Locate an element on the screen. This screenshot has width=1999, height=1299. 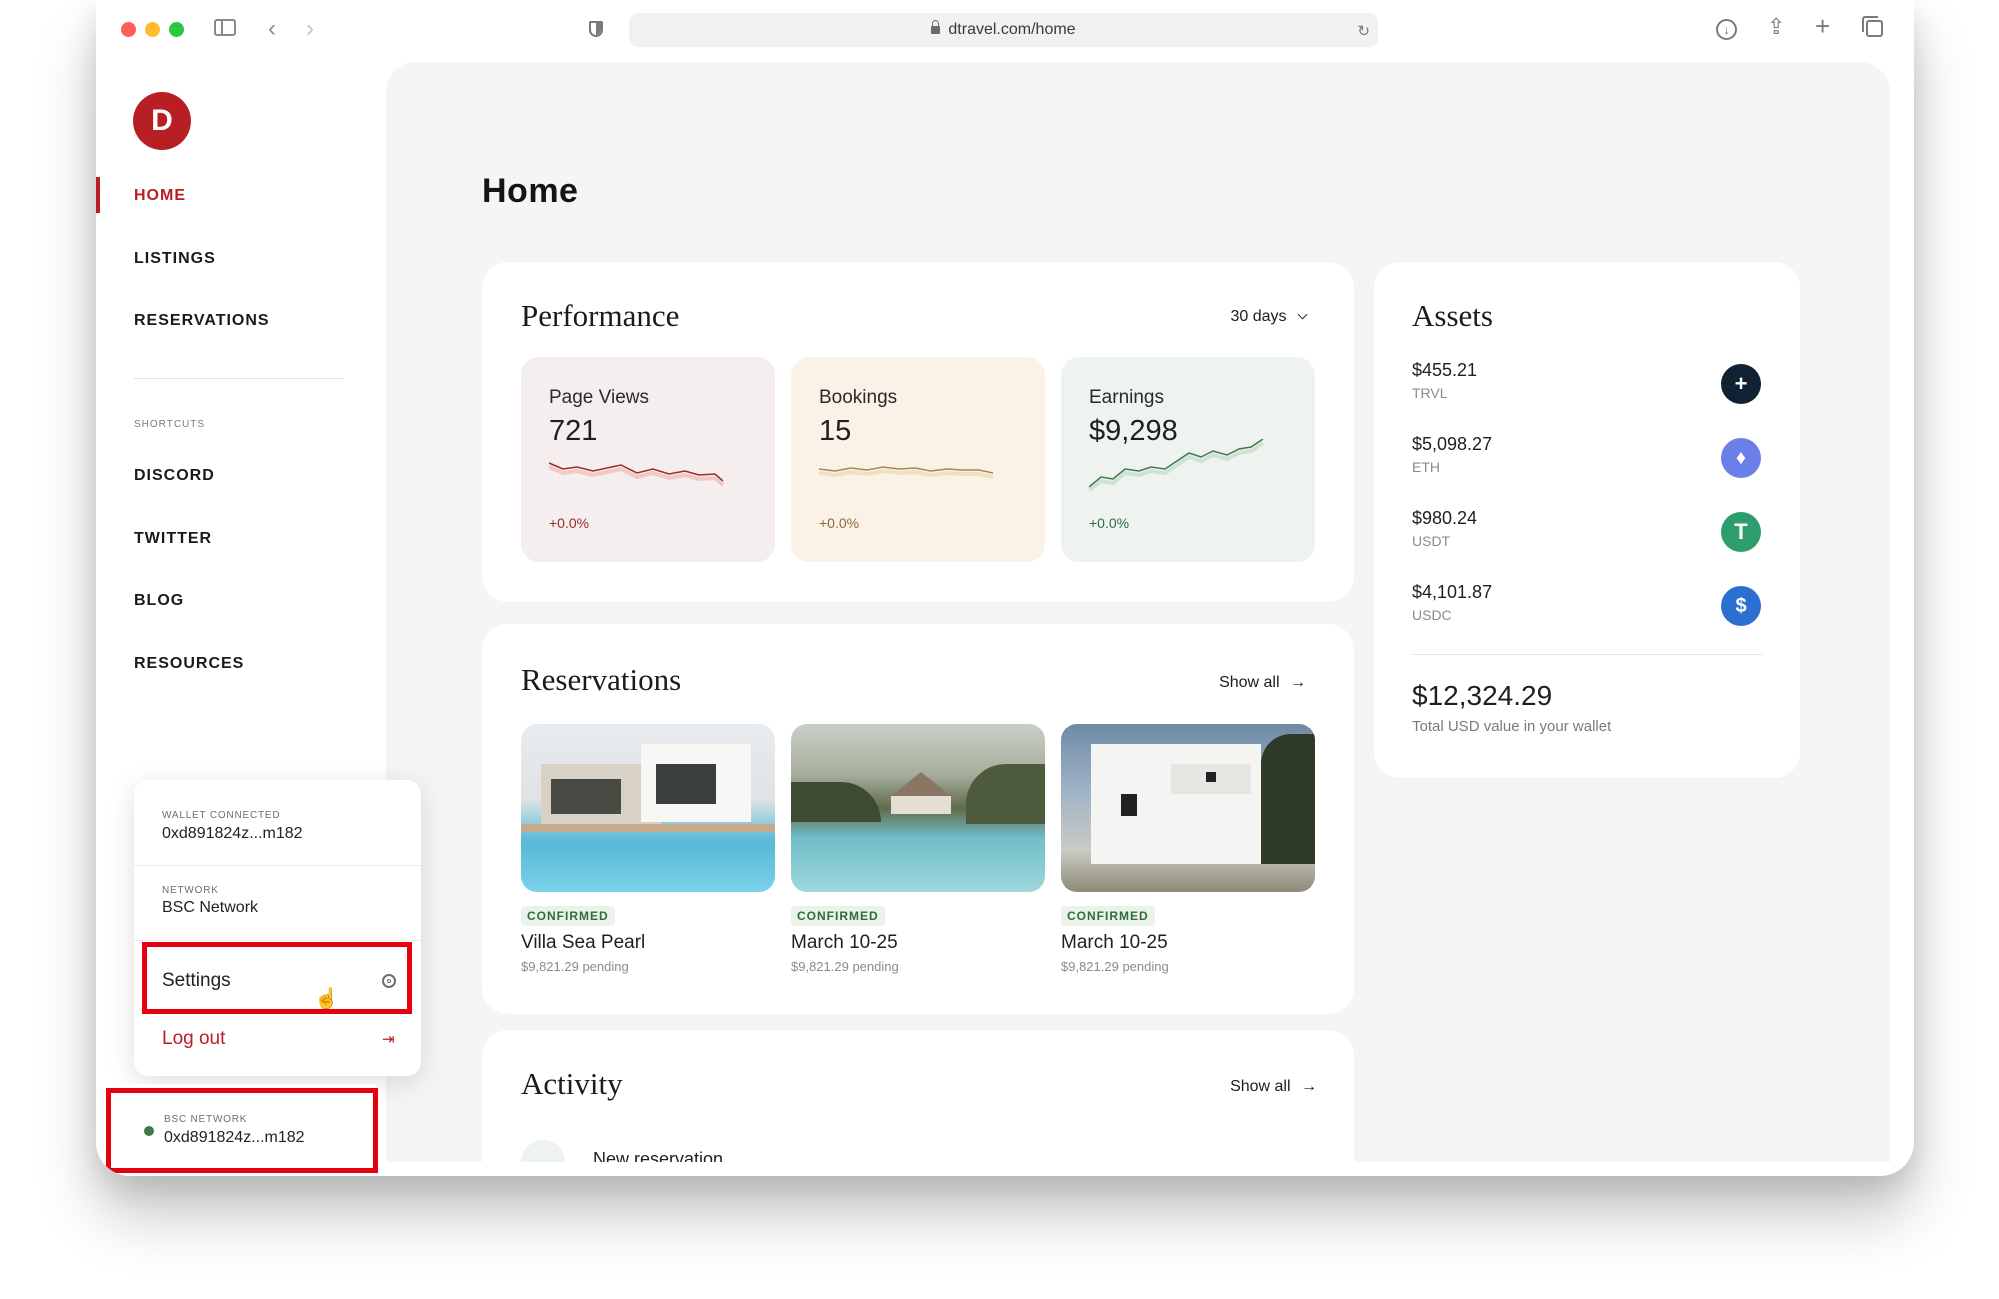
activity-card: Activity Show all → New reservation is located at coordinates (918, 1096).